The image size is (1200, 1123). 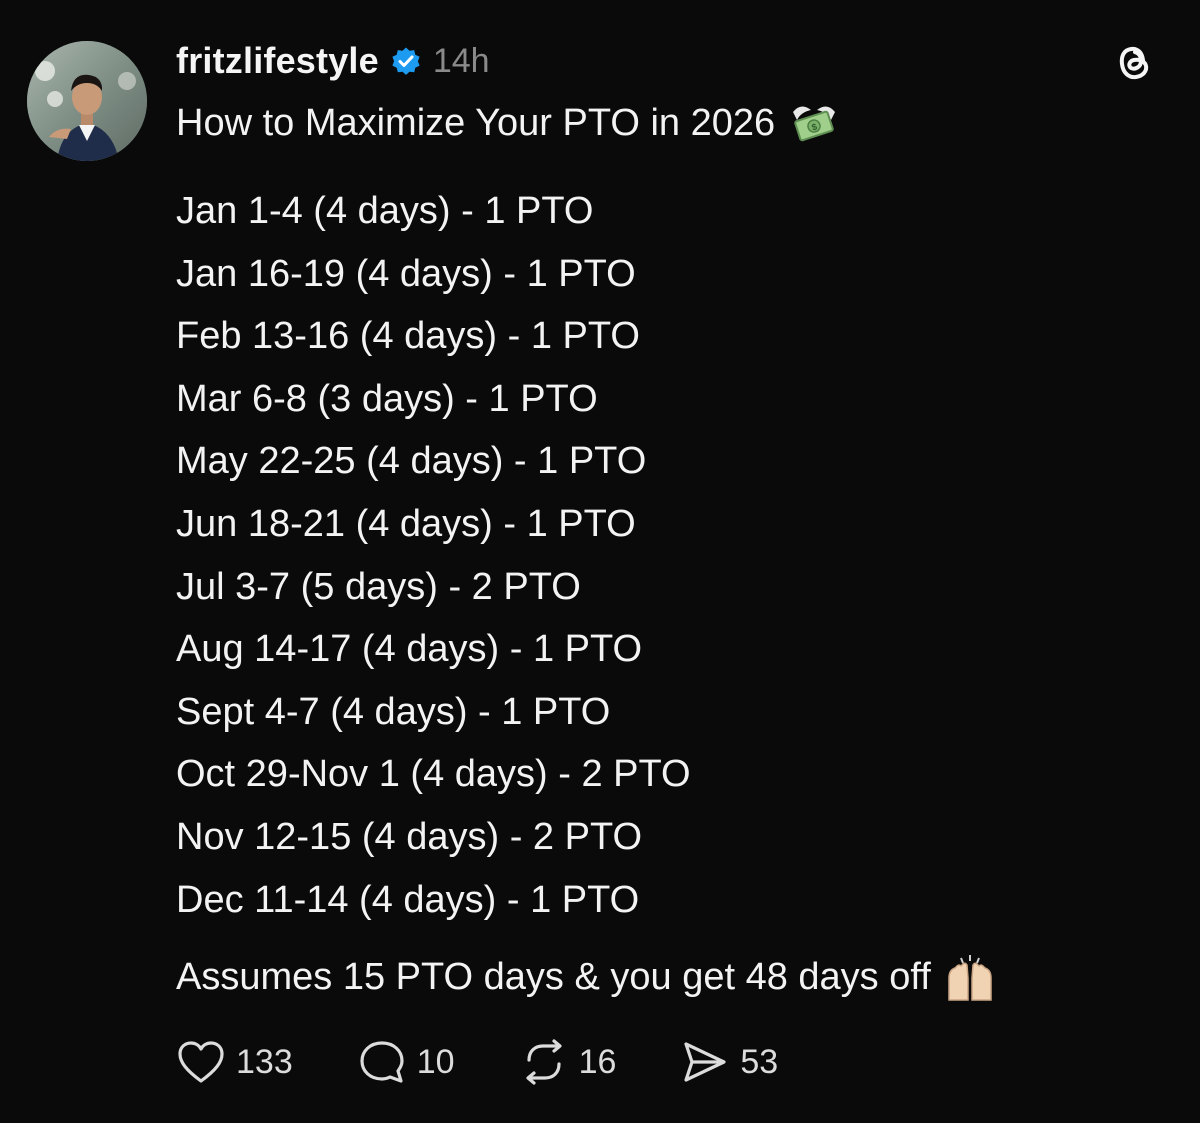 I want to click on schedule-item: Sept 4-7 (4 days) - 1 PTO, so click(x=393, y=711).